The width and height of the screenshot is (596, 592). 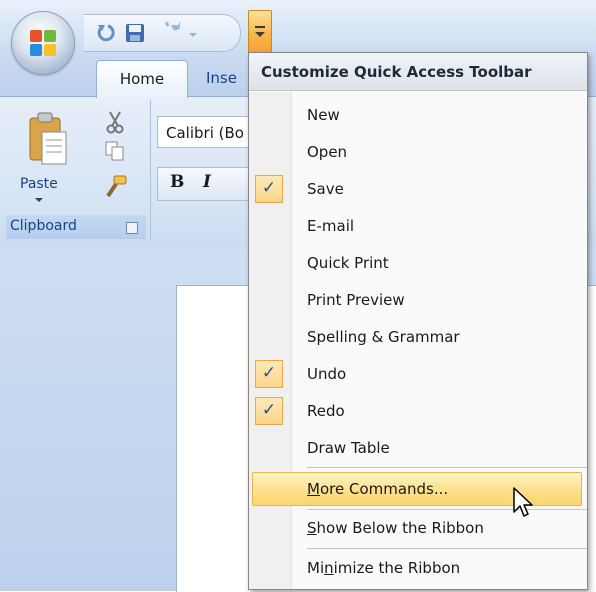 I want to click on paste-dropdown-icon, so click(x=39, y=200).